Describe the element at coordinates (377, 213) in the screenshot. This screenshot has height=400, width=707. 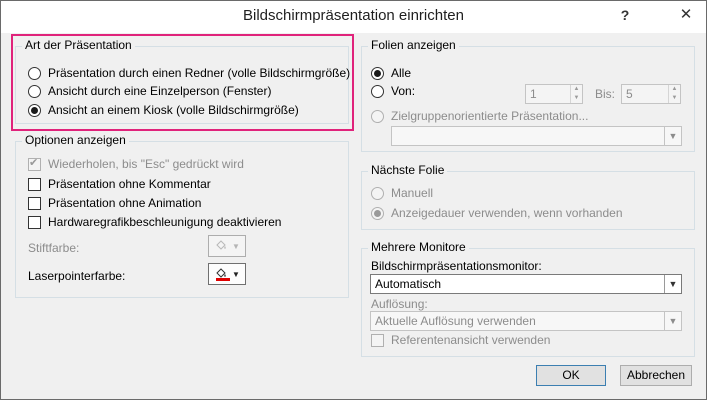
I see `radio-use-timings-indicator` at that location.